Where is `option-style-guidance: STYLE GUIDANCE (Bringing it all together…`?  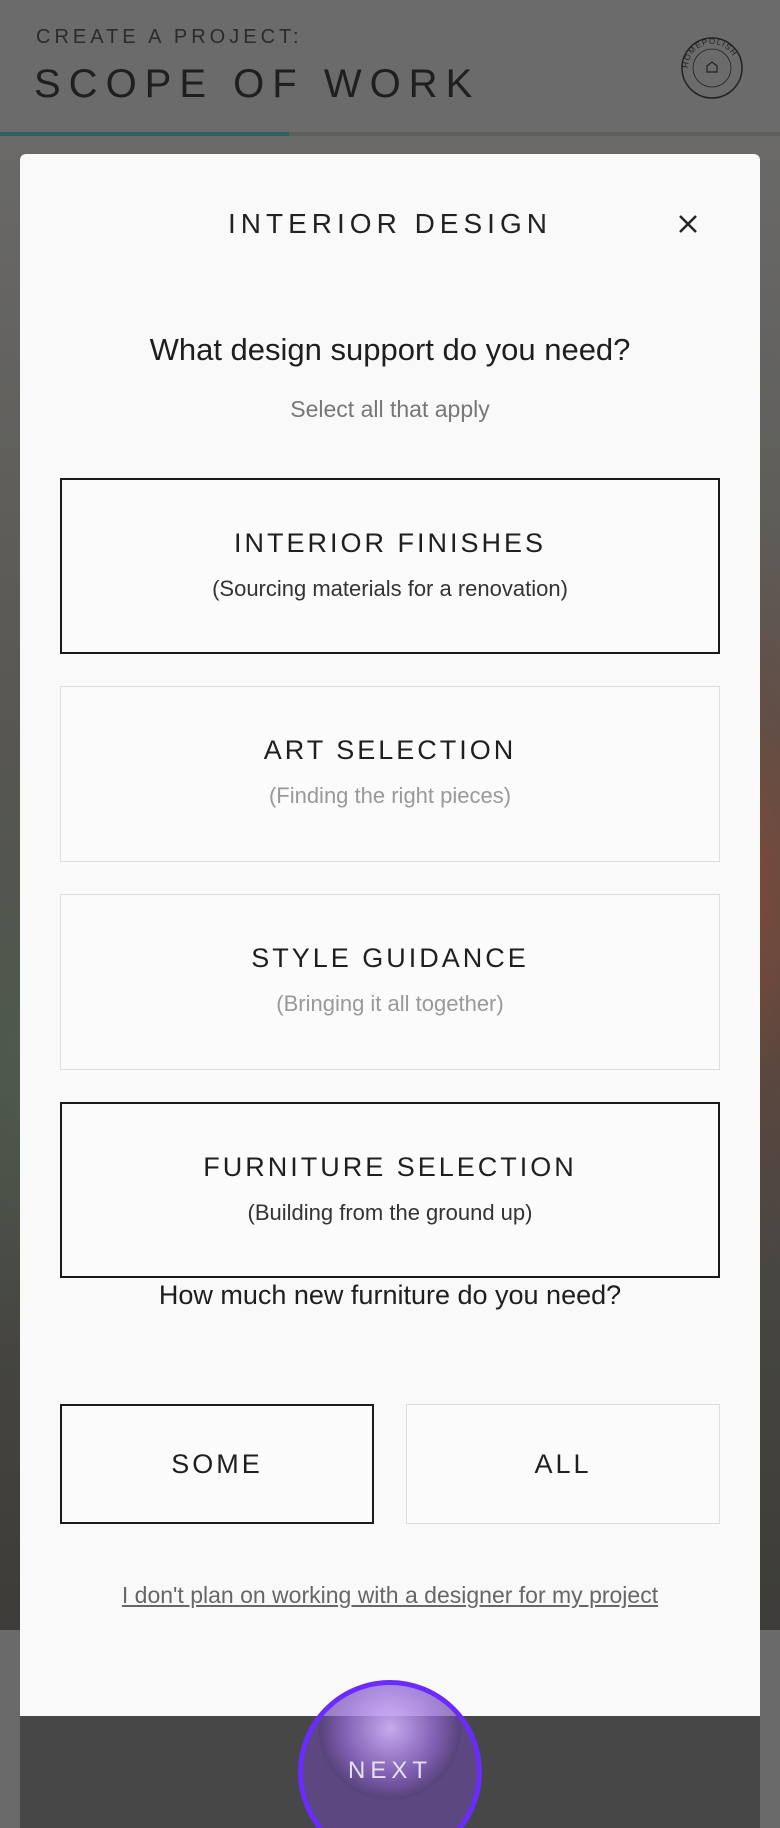 option-style-guidance: STYLE GUIDANCE (Bringing it all together… is located at coordinates (390, 982).